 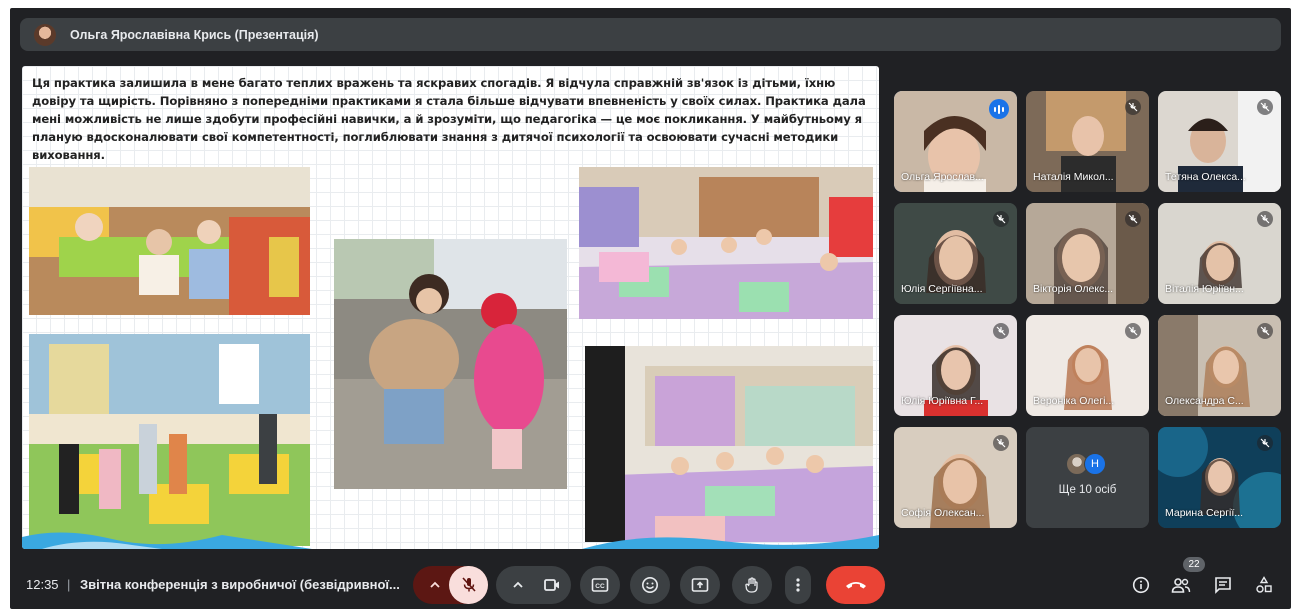 I want to click on meeting-time: 12:35, so click(x=42, y=584).